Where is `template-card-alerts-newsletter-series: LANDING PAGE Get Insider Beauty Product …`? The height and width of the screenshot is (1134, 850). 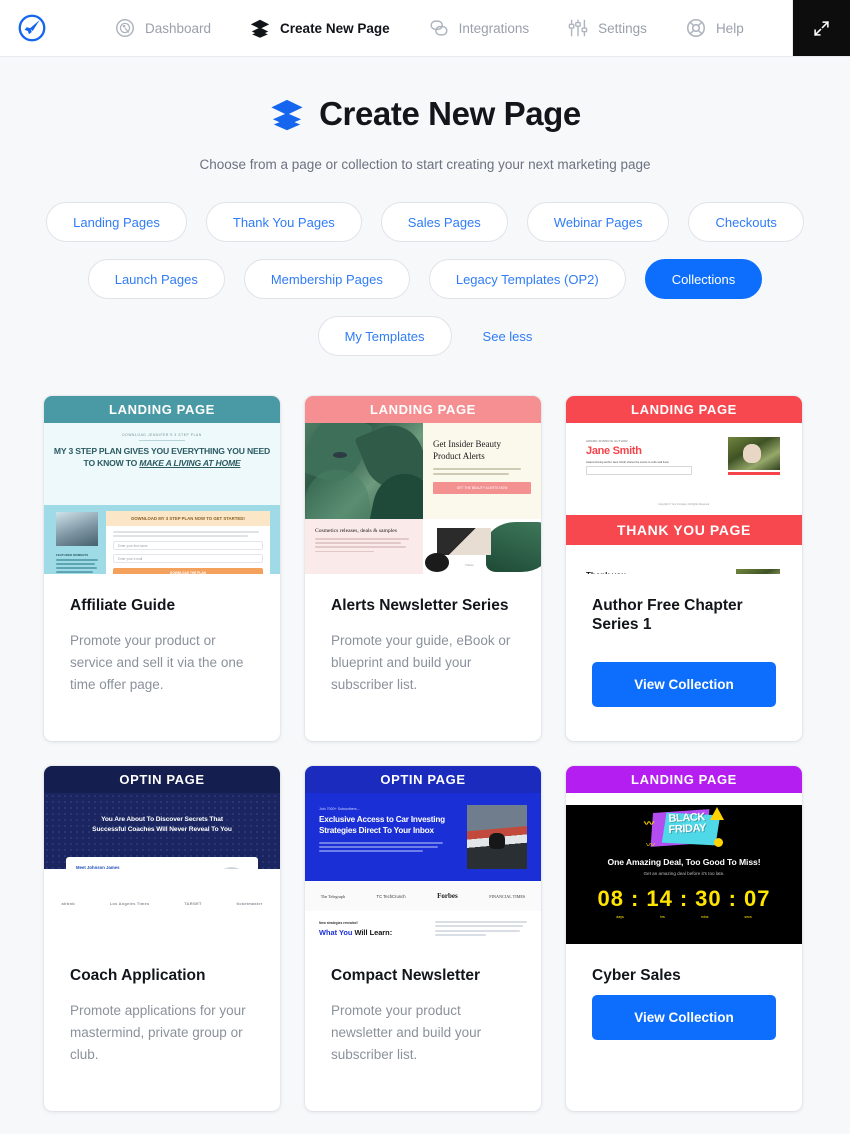 template-card-alerts-newsletter-series: LANDING PAGE Get Insider Beauty Product … is located at coordinates (423, 568).